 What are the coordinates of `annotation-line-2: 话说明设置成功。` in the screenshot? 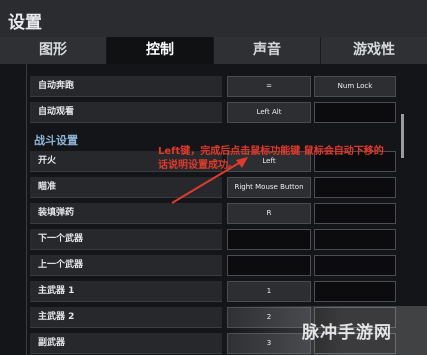 It's located at (198, 165).